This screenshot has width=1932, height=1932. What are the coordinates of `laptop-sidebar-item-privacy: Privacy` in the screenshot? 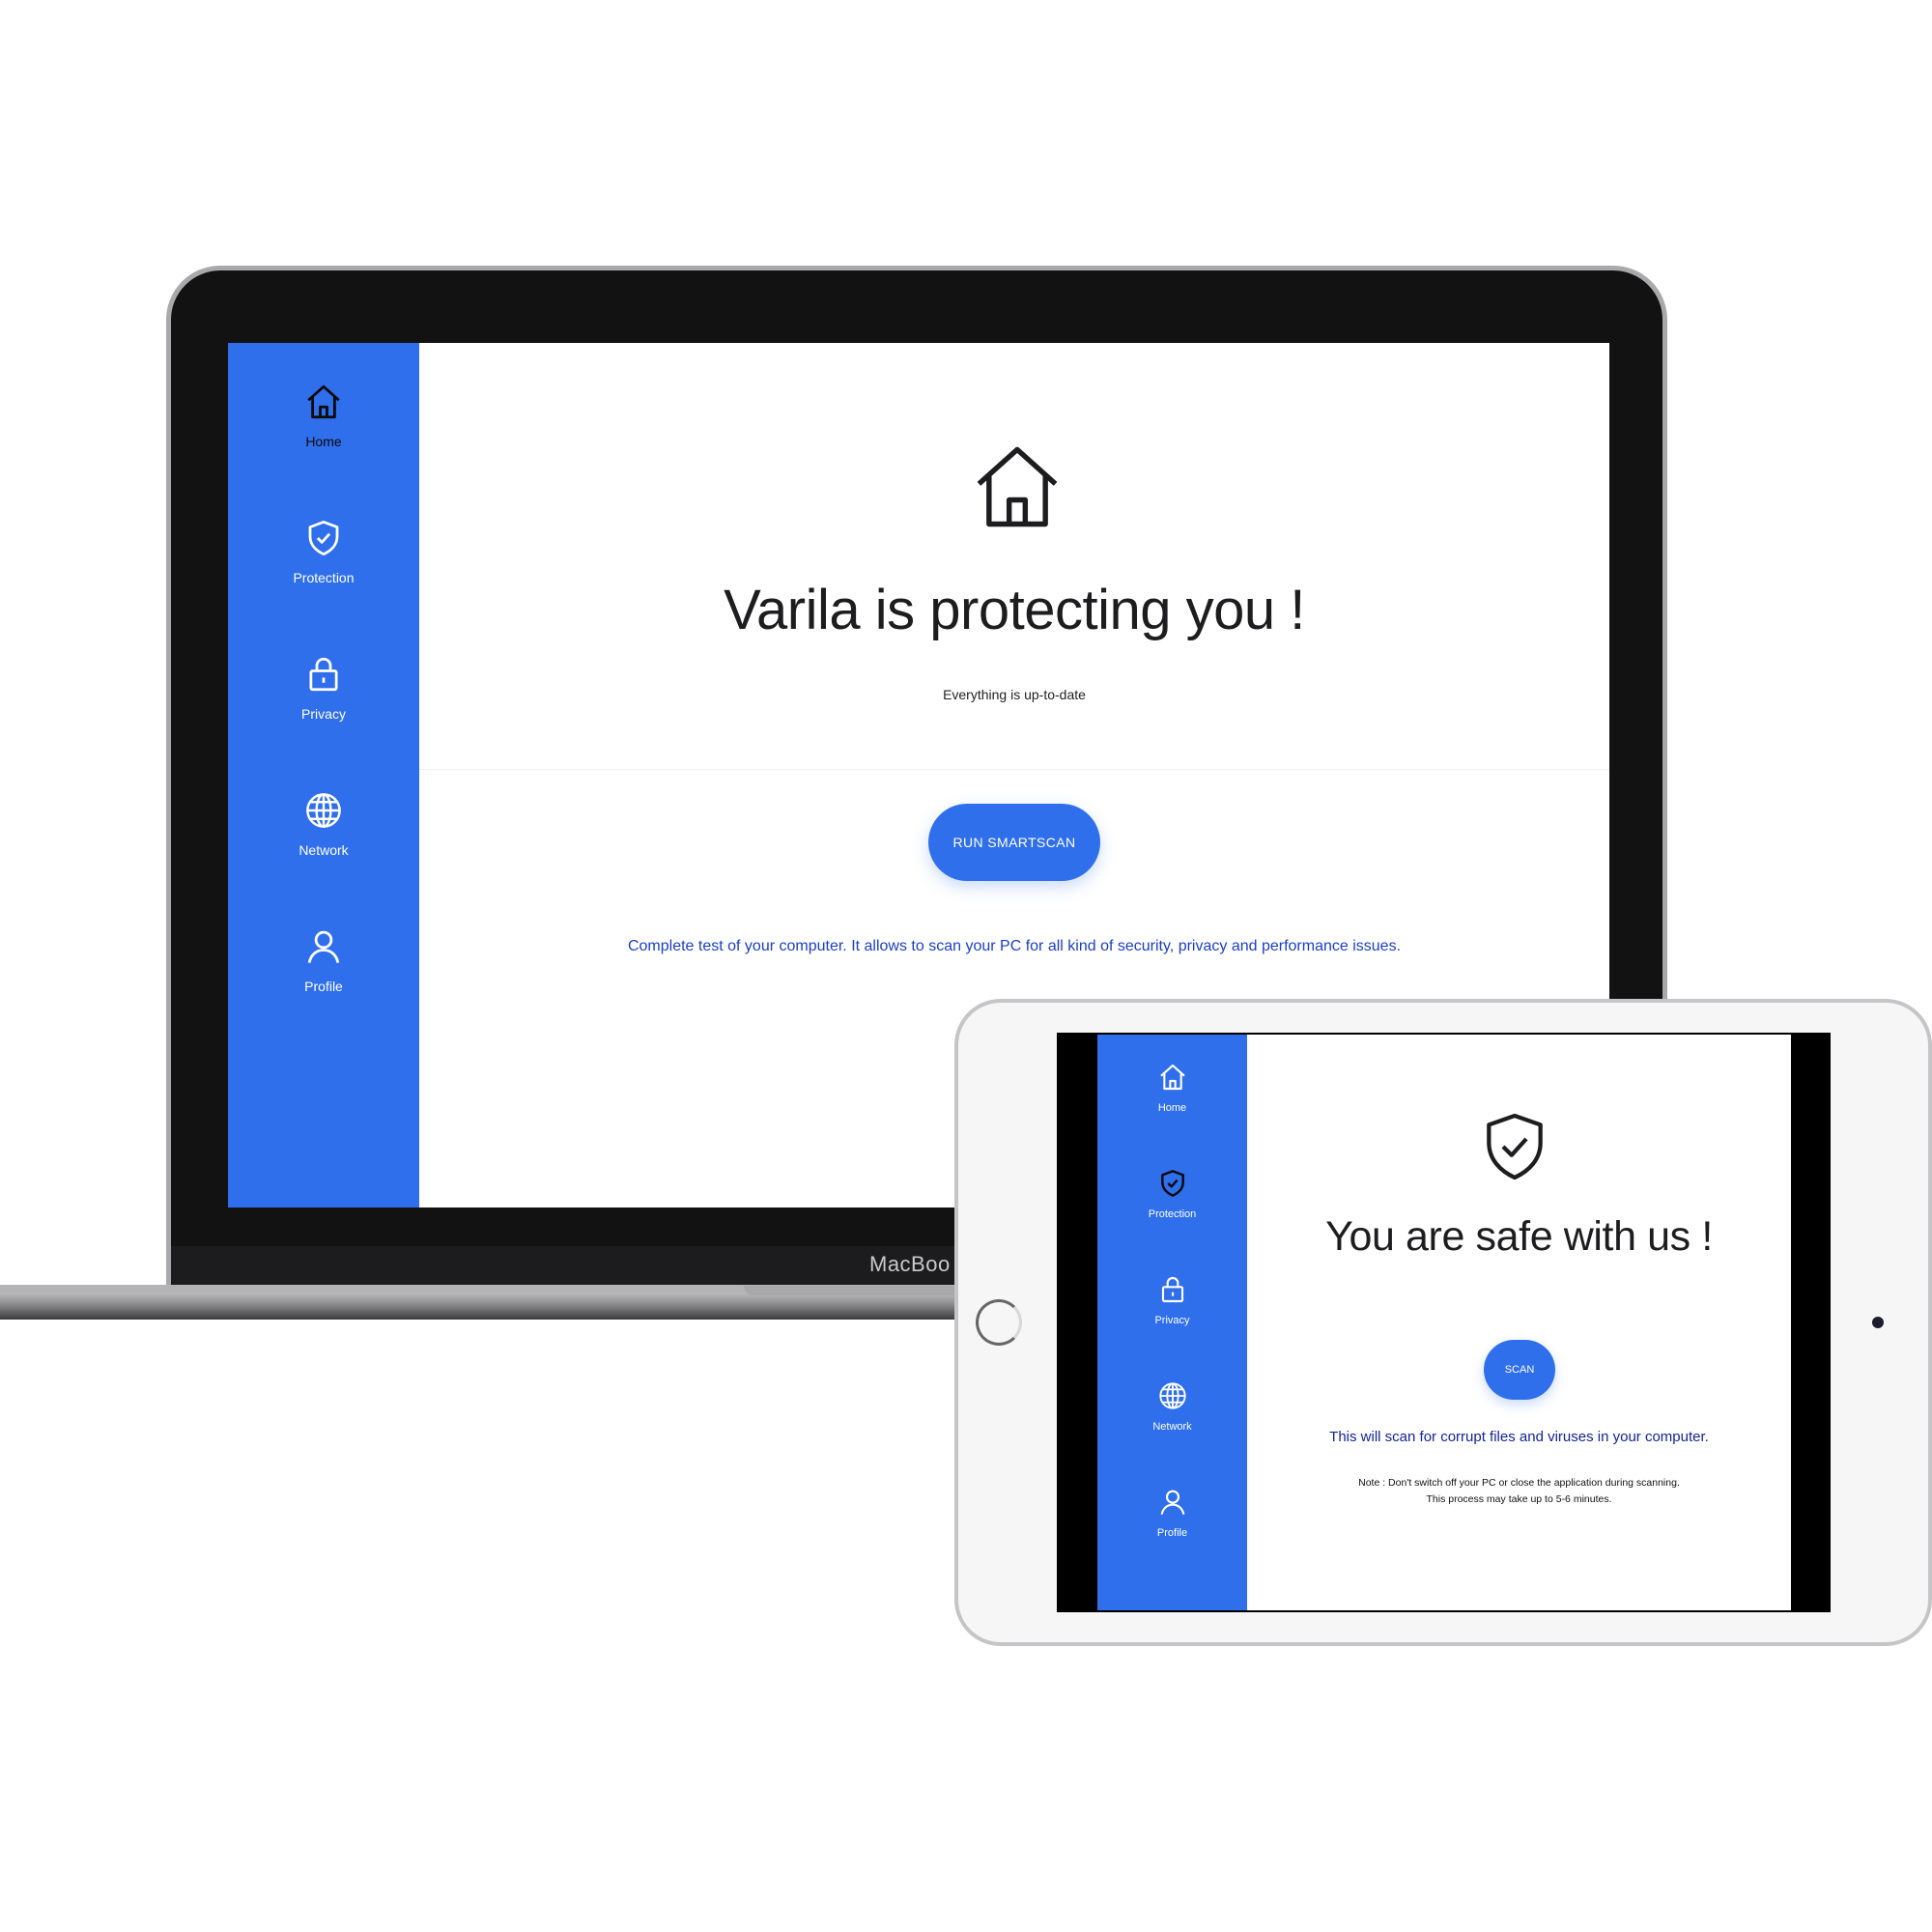 It's located at (323, 688).